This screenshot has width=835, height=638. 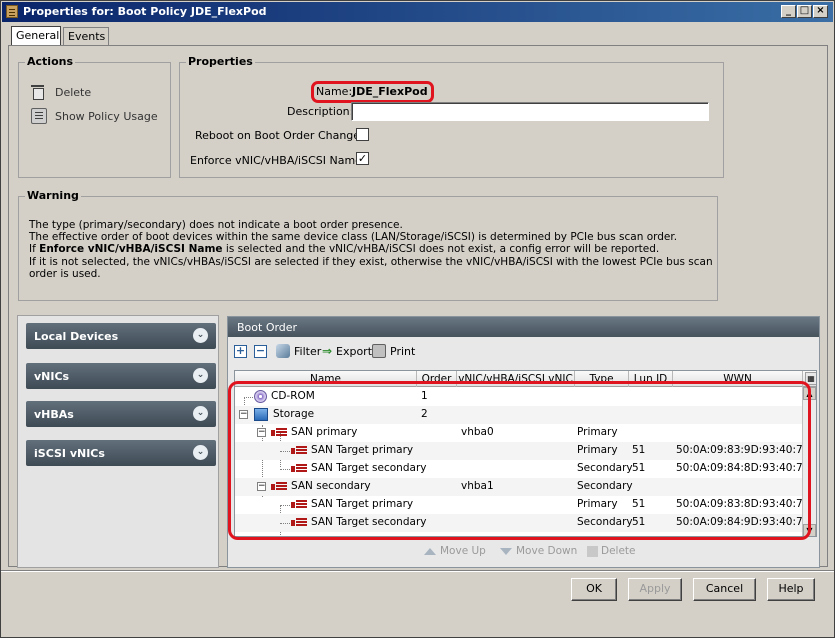 What do you see at coordinates (121, 453) in the screenshot?
I see `accordion-iscsi-vnics: iSCSI vNICs ⌄` at bounding box center [121, 453].